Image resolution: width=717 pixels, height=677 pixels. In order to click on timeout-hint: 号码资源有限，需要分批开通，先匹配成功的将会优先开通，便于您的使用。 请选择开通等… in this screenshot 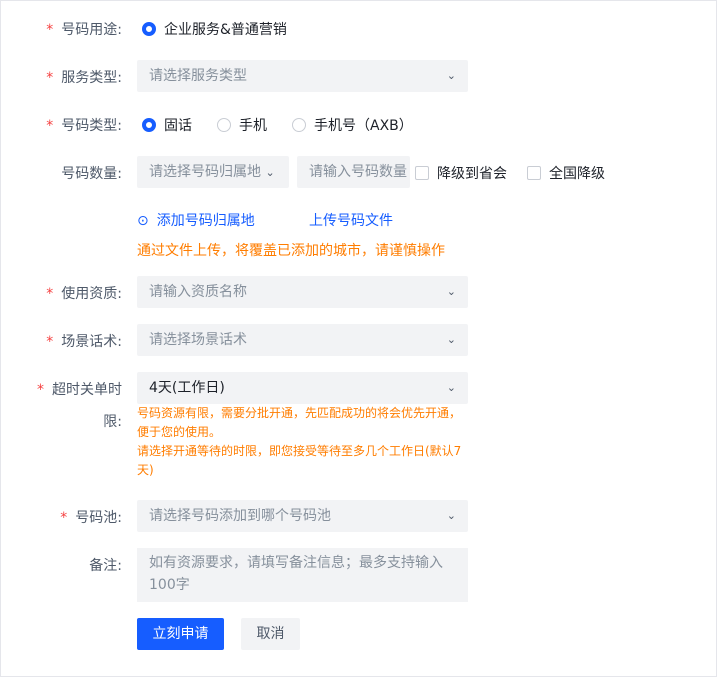, I will do `click(299, 441)`.